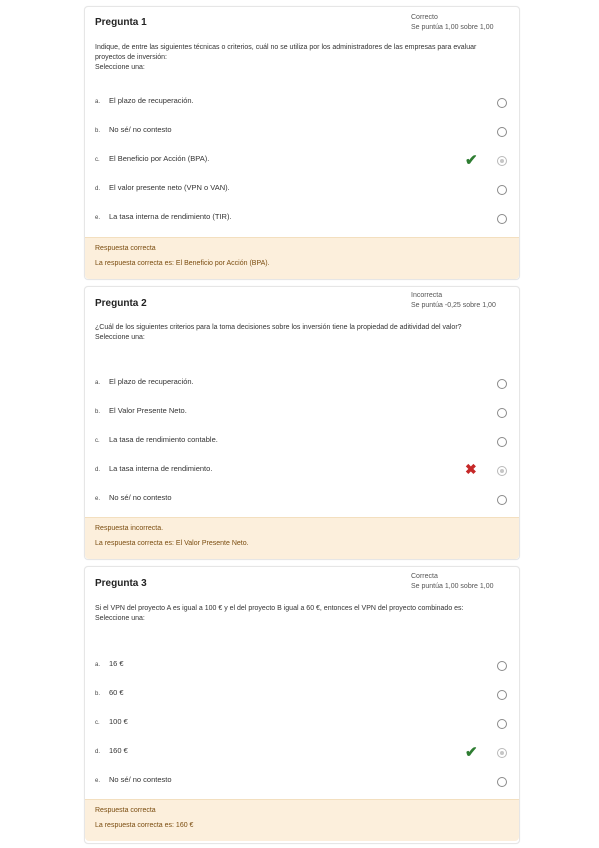 This screenshot has height=848, width=599. What do you see at coordinates (302, 441) in the screenshot?
I see `option-c: c. La tasa de rendimiento contable.` at bounding box center [302, 441].